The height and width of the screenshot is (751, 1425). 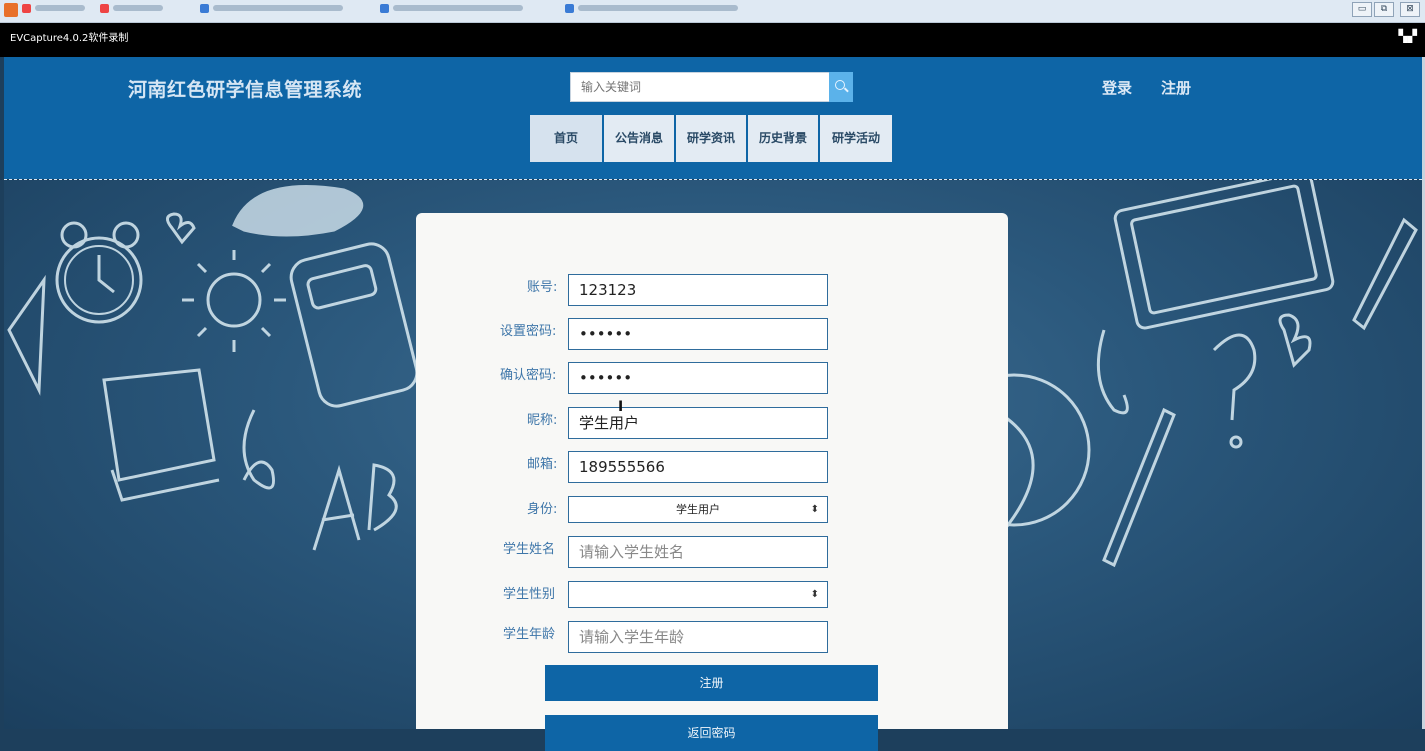 I want to click on main-nav: 首页 公告消息 研学资讯 历史背景 研学活动, so click(x=712, y=138).